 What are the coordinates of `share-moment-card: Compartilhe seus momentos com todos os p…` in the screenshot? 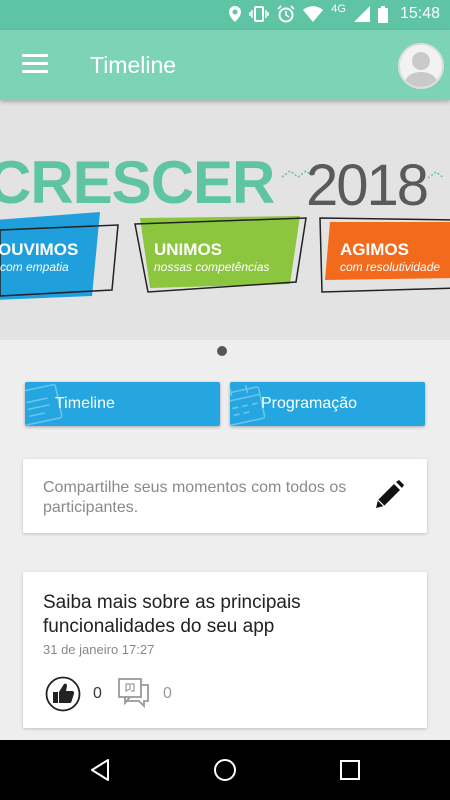 It's located at (225, 496).